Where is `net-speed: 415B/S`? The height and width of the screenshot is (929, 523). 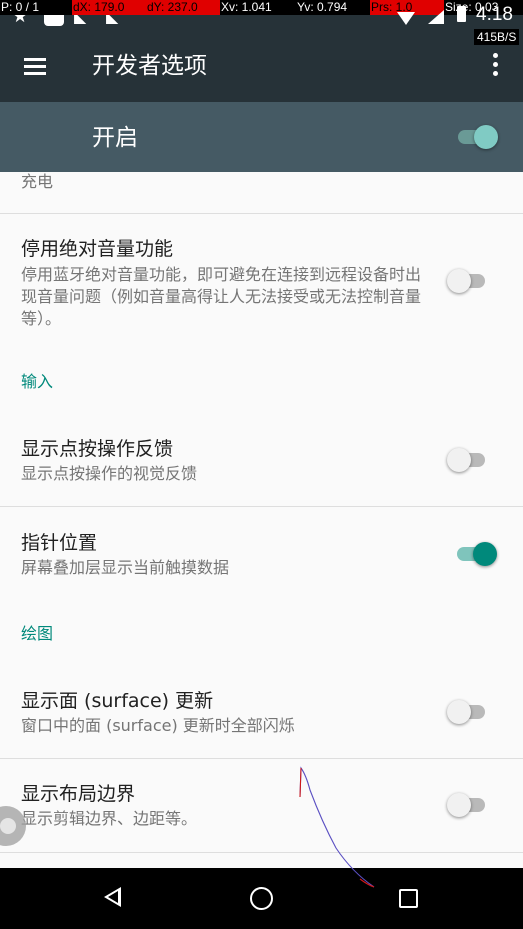 net-speed: 415B/S is located at coordinates (497, 37).